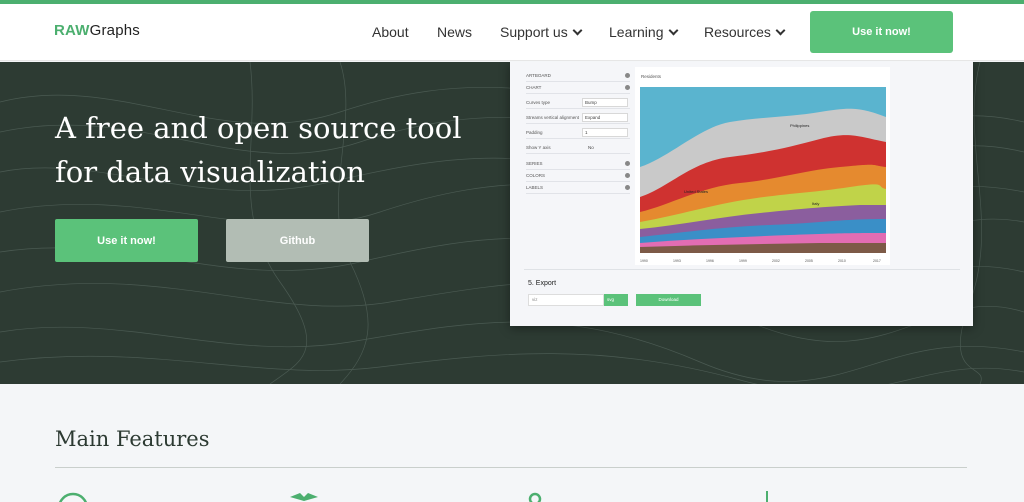 The height and width of the screenshot is (502, 1024). I want to click on show-y-axis-value: No, so click(591, 147).